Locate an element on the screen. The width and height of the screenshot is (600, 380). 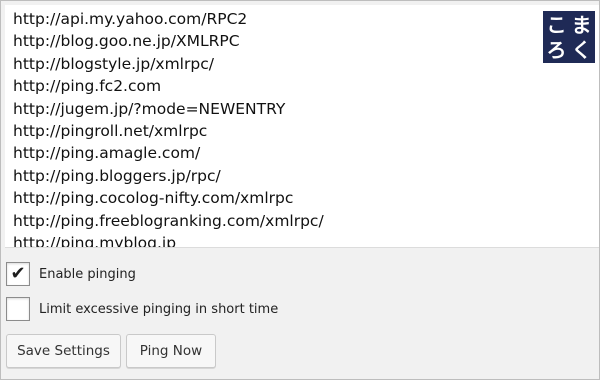
checkmark-icon: ✔ is located at coordinates (18, 273).